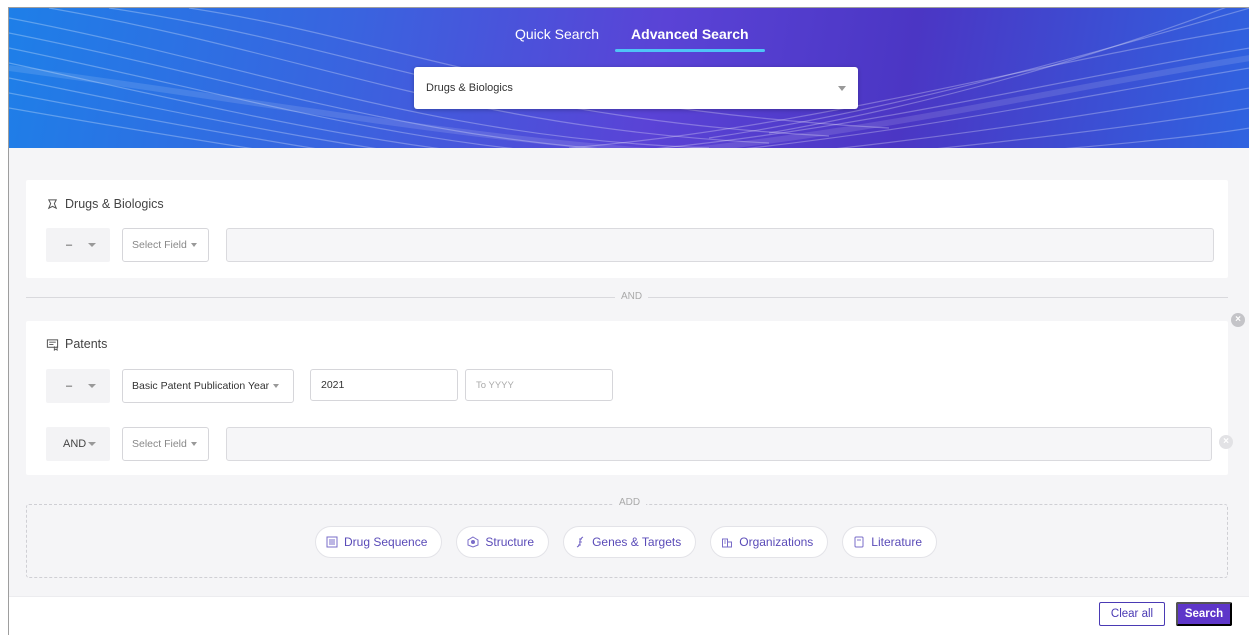 This screenshot has width=1249, height=635. Describe the element at coordinates (690, 38) in the screenshot. I see `tab-advanced-search: Advanced Search` at that location.